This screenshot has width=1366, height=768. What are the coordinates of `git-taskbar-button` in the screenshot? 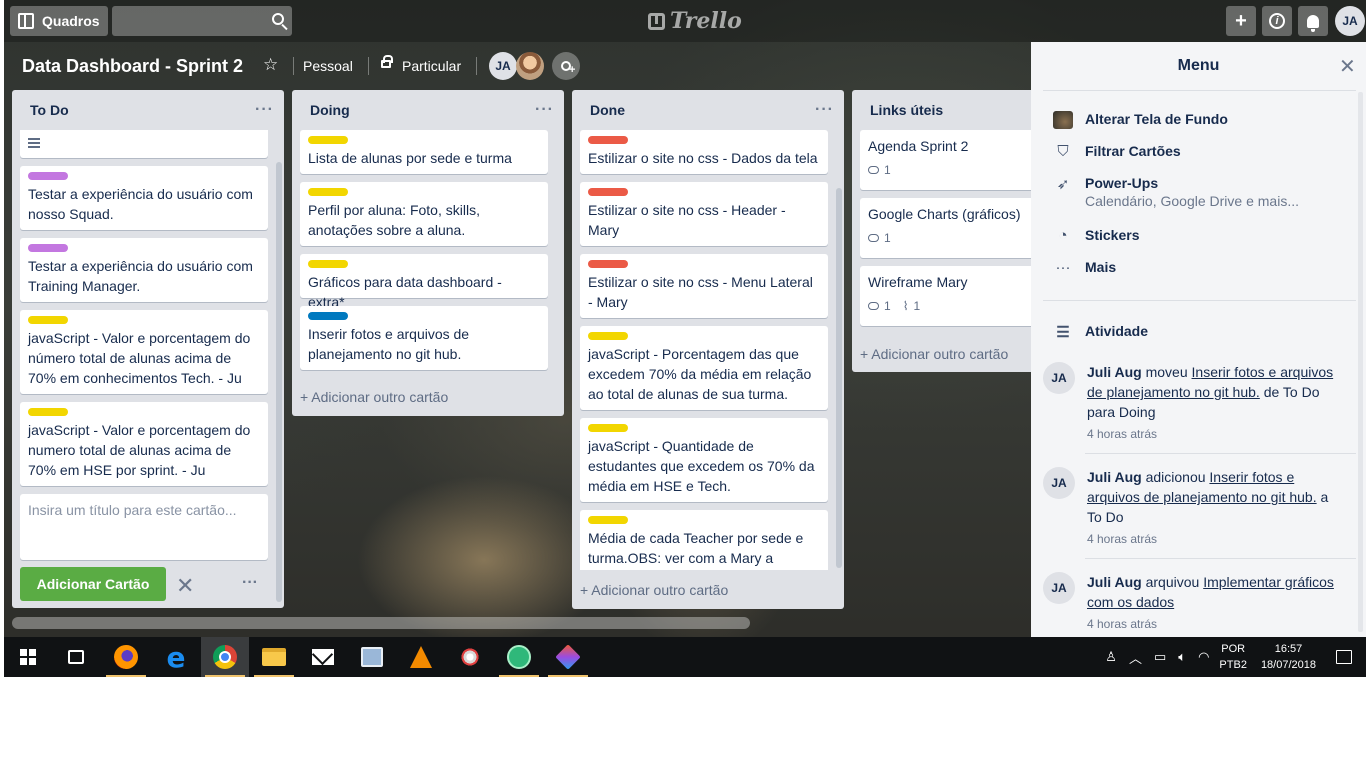 It's located at (568, 657).